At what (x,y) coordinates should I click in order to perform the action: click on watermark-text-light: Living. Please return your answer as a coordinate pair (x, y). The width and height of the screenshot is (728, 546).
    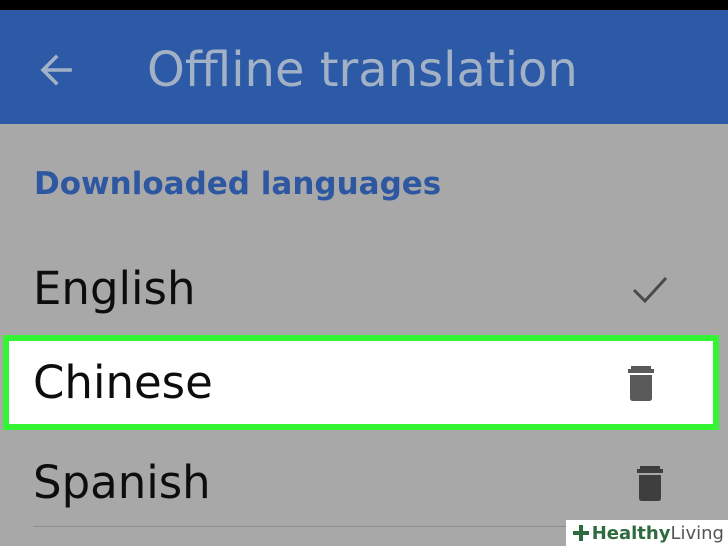
    Looking at the image, I should click on (697, 533).